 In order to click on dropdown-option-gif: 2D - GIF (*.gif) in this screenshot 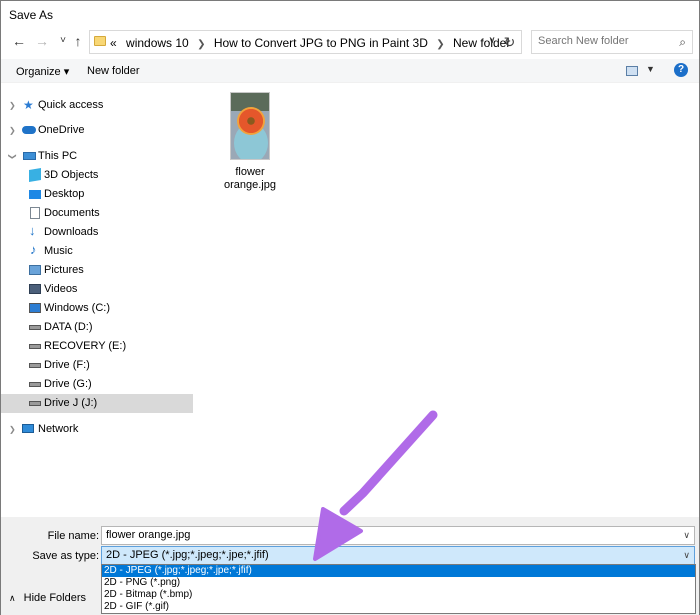, I will do `click(398, 607)`.